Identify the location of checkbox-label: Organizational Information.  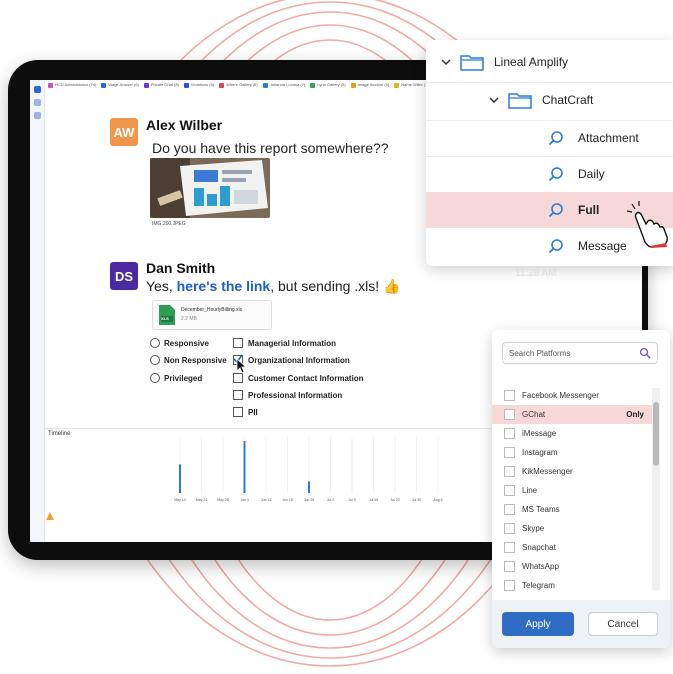
(299, 360).